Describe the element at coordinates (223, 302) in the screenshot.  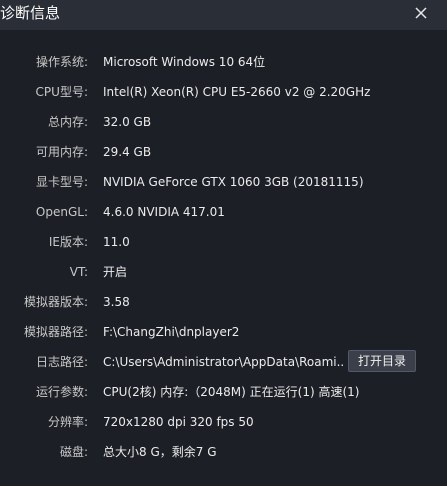
I see `row-emulator-version: 模拟器版本: 3.58` at that location.